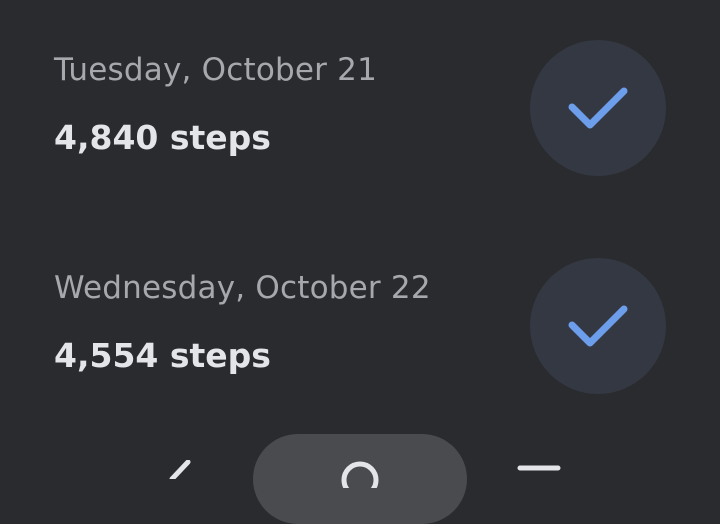 This screenshot has width=720, height=524. I want to click on entry-date: Wednesday, October 22, so click(242, 288).